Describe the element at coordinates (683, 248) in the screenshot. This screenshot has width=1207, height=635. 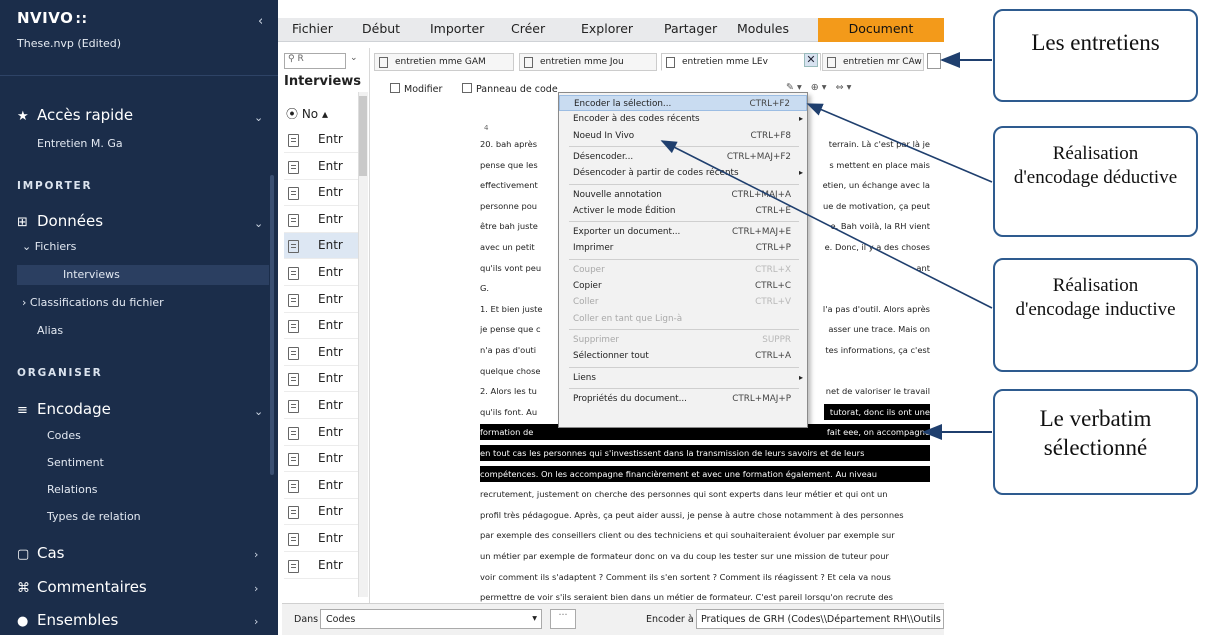
I see `menu-item: Imprimer CTRL+P` at that location.